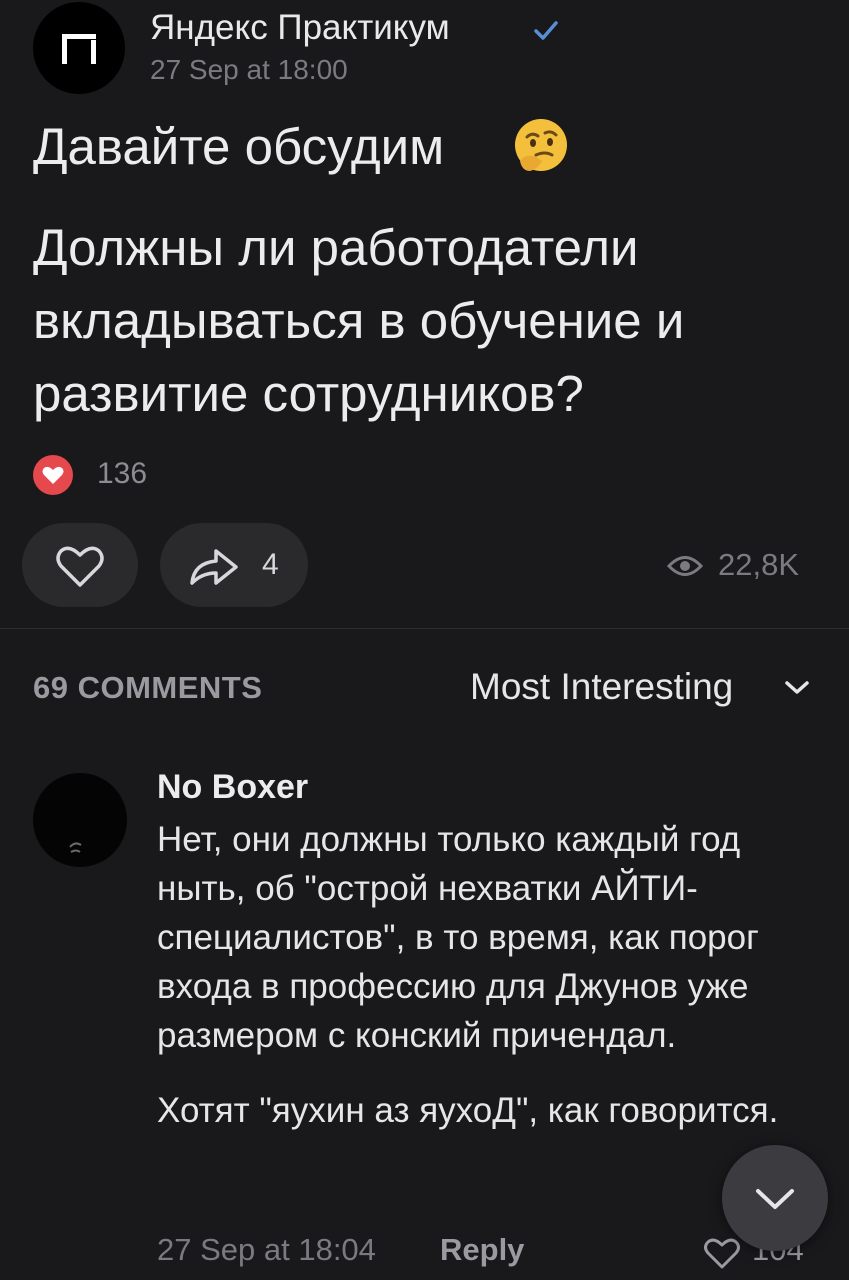 The width and height of the screenshot is (849, 1280). I want to click on share-button, so click(234, 565).